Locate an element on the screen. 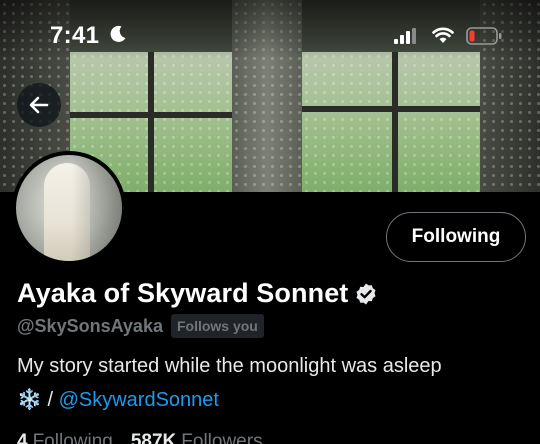 This screenshot has width=540, height=444. followers-label: Followers is located at coordinates (222, 437).